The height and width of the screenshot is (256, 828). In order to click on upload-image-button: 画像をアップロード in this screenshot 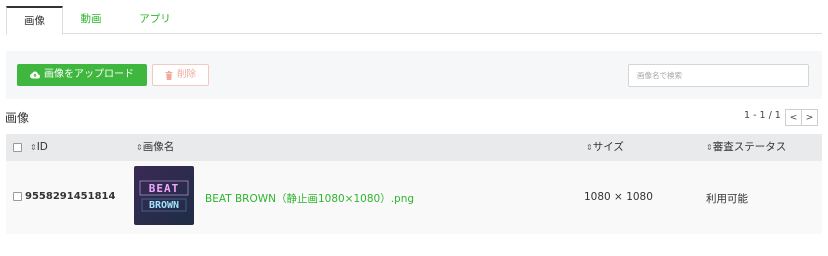, I will do `click(82, 75)`.